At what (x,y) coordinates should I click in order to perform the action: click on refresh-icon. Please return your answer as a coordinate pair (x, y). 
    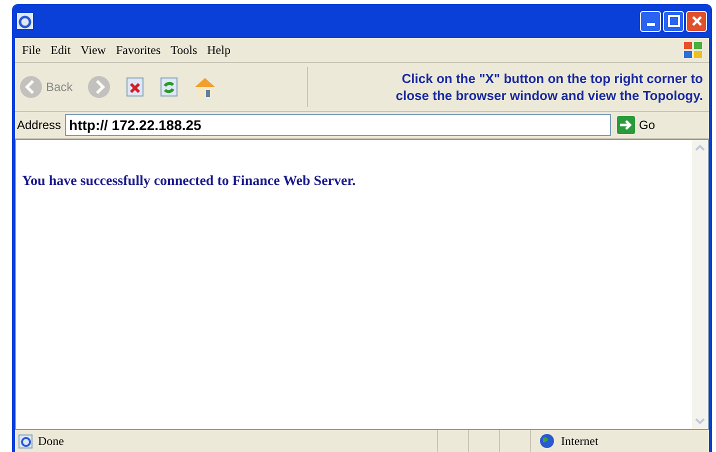
    Looking at the image, I should click on (168, 87).